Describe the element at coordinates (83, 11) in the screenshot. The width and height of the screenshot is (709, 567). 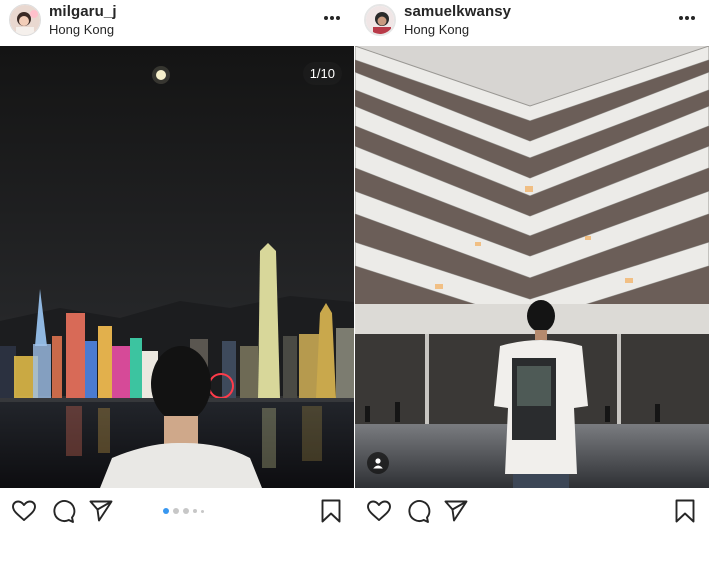
I see `post-username: milgaru_j` at that location.